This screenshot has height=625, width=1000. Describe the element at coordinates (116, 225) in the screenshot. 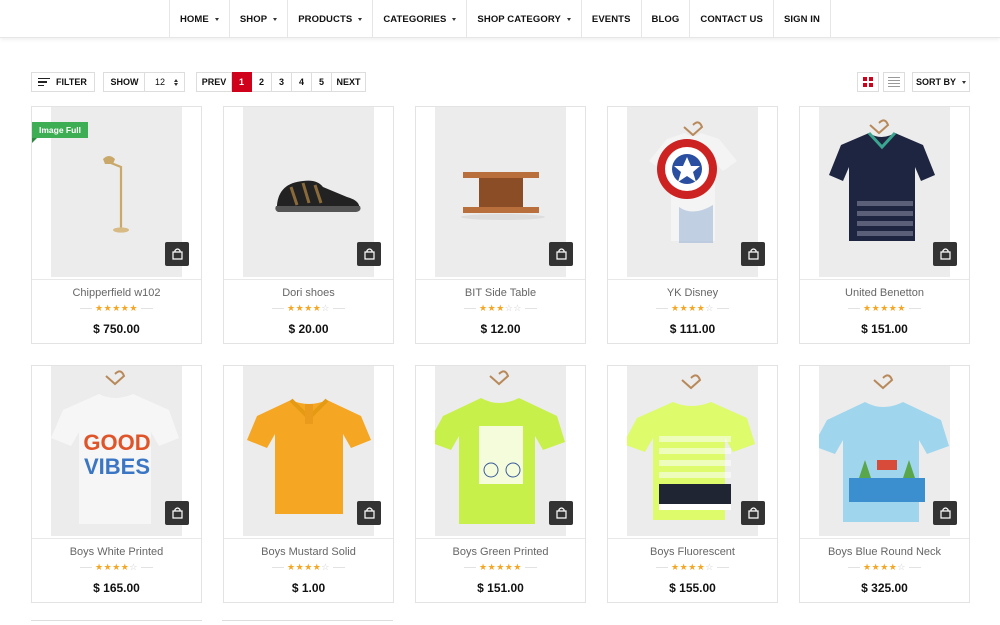

I see `product-card: Image Full Chipperfield w102 ★ ★ ★ ★ ★ $ 750.00` at that location.